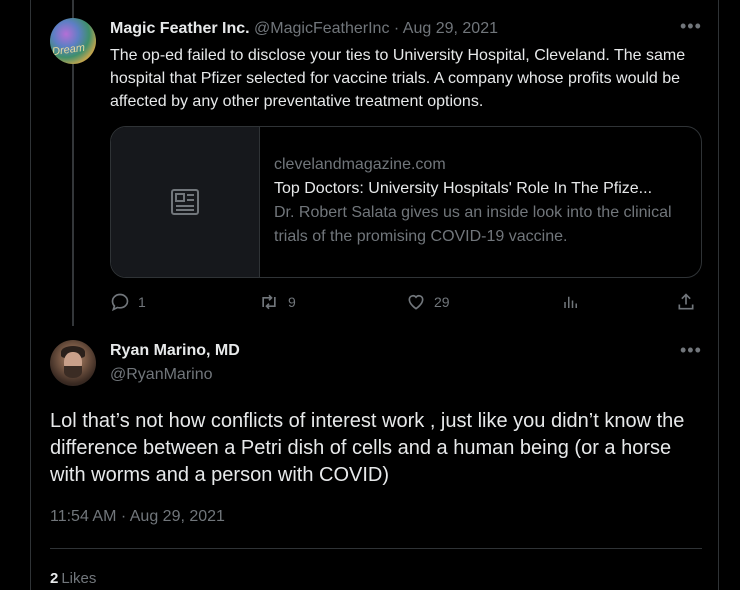  I want to click on main-tweet-header: Ryan Marino, MD, so click(175, 351).